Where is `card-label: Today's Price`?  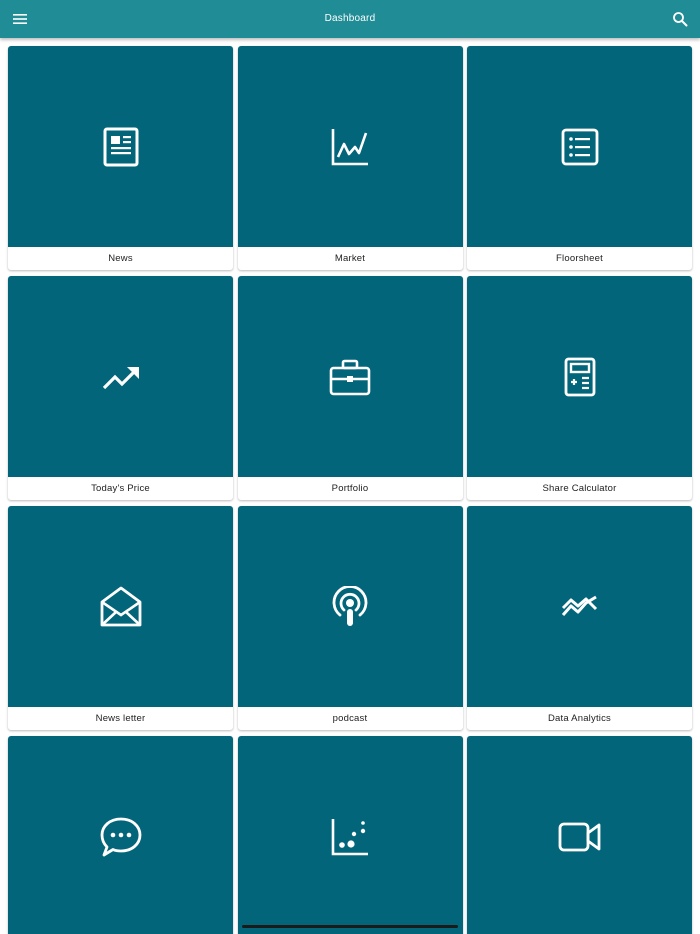
card-label: Today's Price is located at coordinates (120, 488).